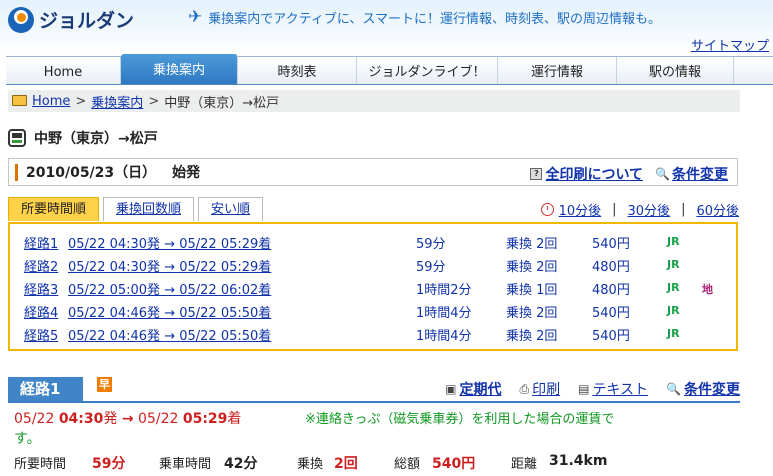  What do you see at coordinates (41, 334) in the screenshot?
I see `route-name: 経路5` at bounding box center [41, 334].